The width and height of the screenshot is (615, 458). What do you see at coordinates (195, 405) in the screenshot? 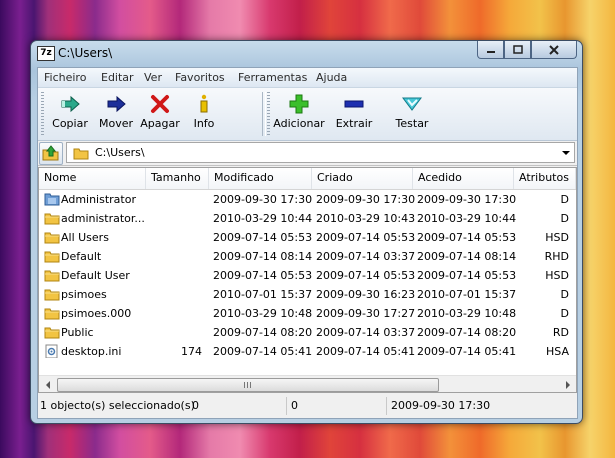
I see `status-size: 0` at bounding box center [195, 405].